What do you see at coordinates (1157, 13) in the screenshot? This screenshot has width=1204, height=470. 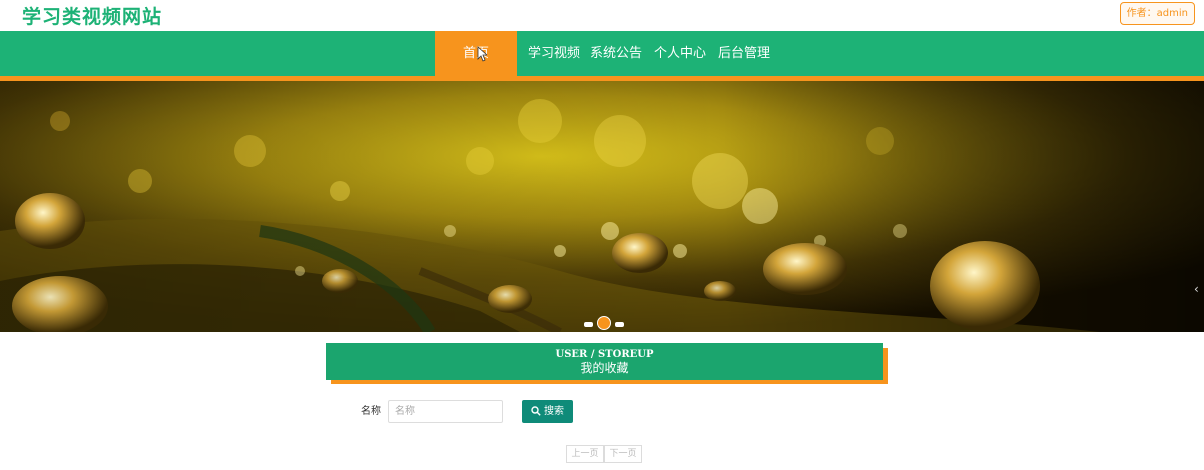 I see `author-badge: 作者：admin` at bounding box center [1157, 13].